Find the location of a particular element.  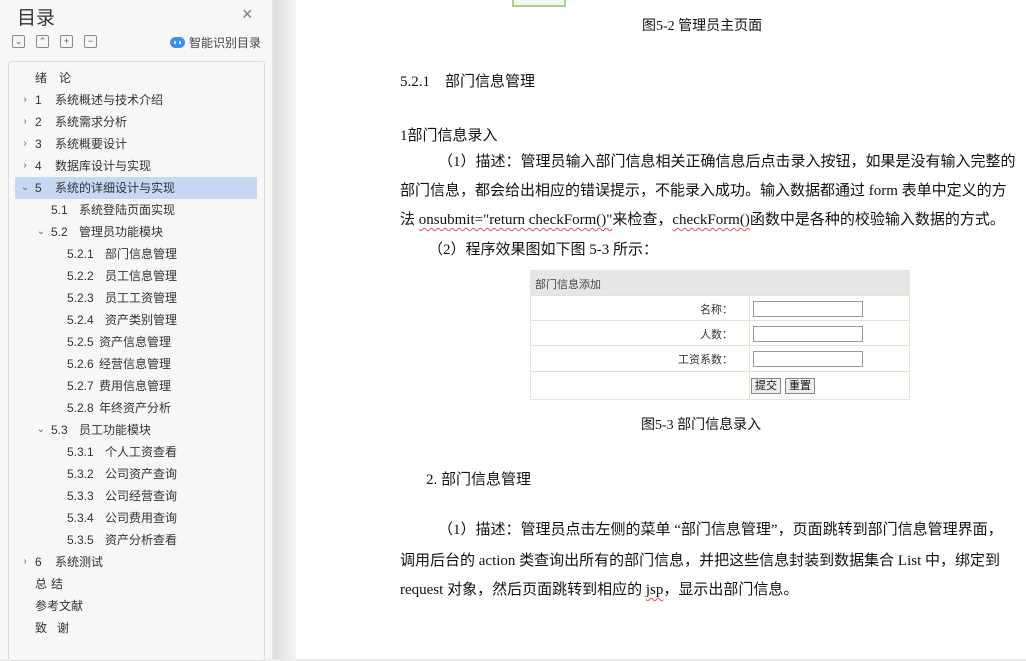

toc-item-intro: 绪 论 is located at coordinates (140, 78).